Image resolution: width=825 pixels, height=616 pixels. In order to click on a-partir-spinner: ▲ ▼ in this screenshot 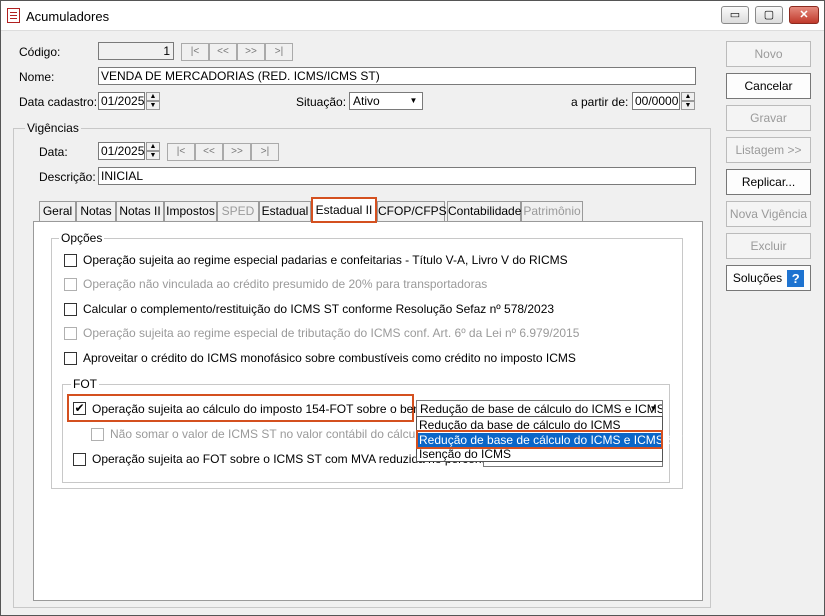, I will do `click(688, 101)`.